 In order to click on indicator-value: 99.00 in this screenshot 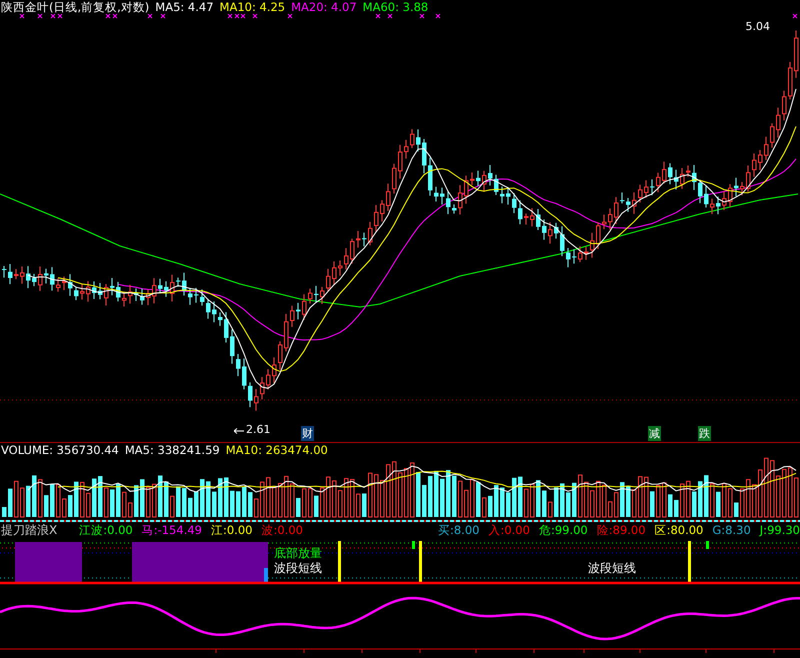, I will do `click(571, 530)`.